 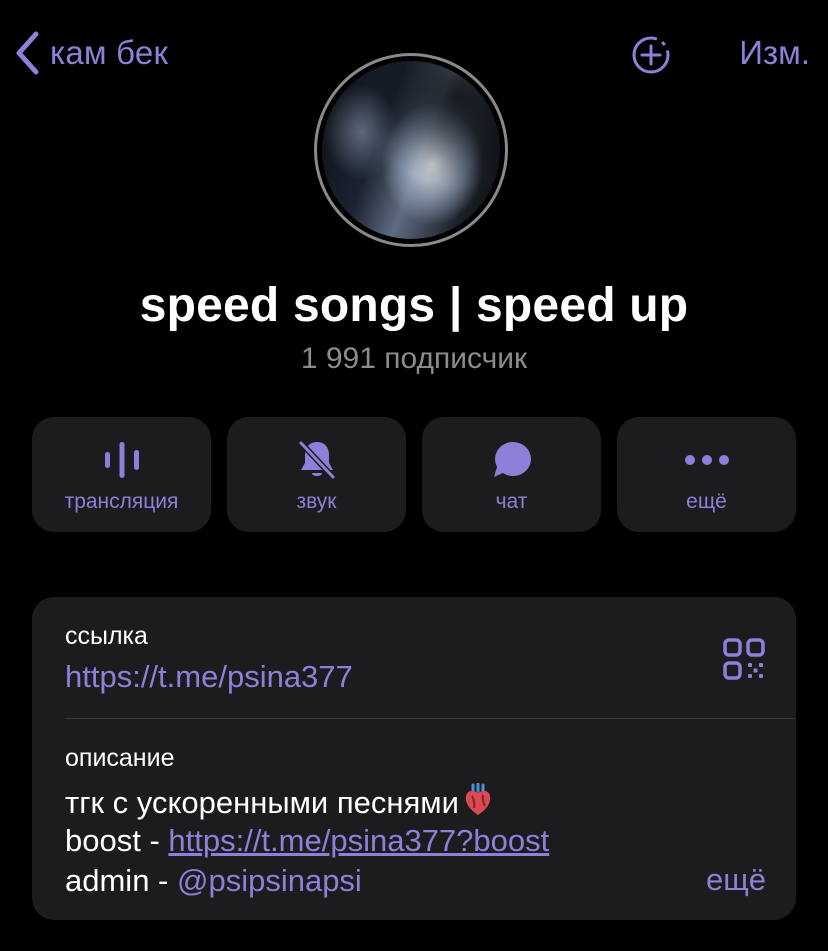 I want to click on chevron-left-icon, so click(x=27, y=53).